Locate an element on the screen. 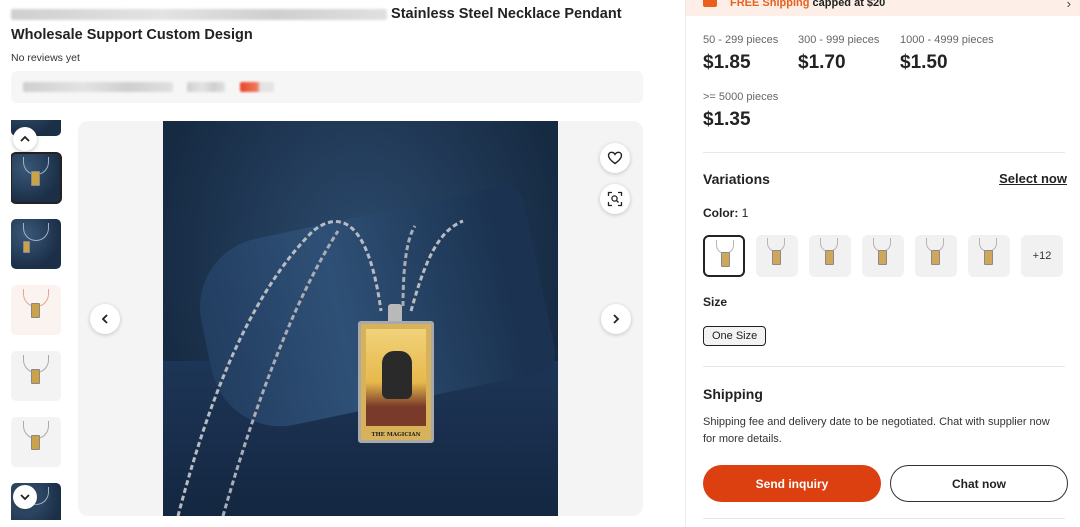 This screenshot has height=527, width=1080. visual-search-button is located at coordinates (615, 199).